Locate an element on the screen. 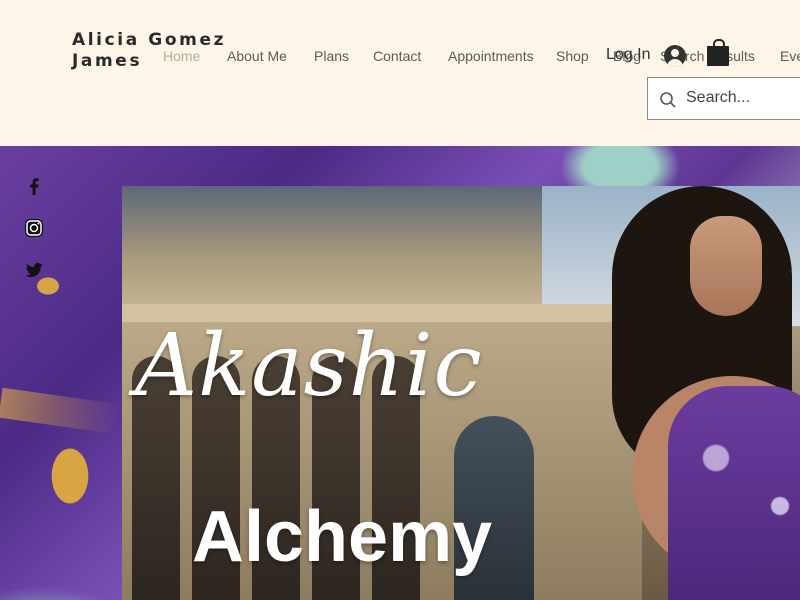 Image resolution: width=800 pixels, height=600 pixels. account-icon is located at coordinates (675, 56).